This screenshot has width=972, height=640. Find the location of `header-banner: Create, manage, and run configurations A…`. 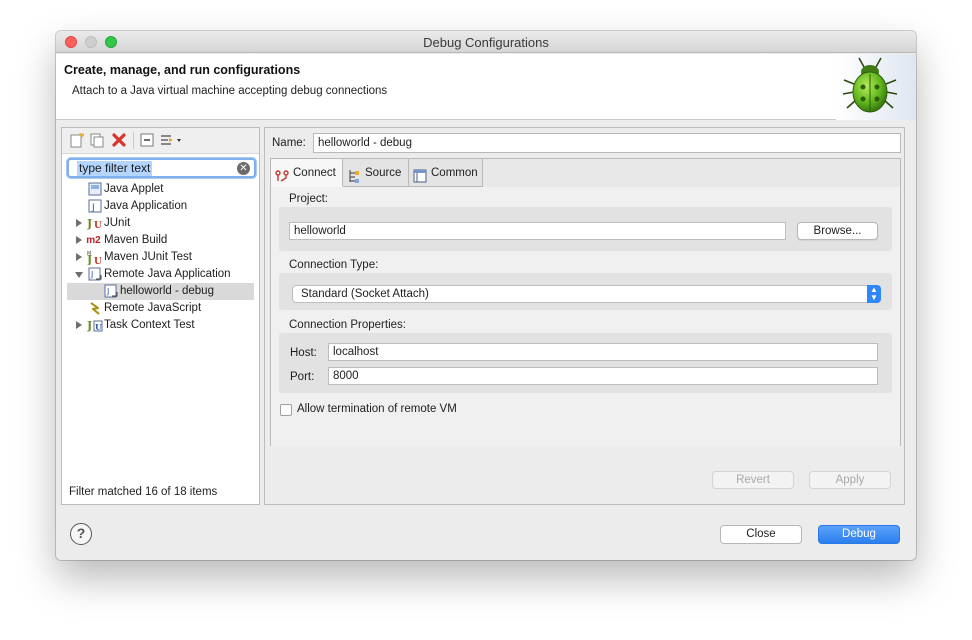

header-banner: Create, manage, and run configurations A… is located at coordinates (486, 87).